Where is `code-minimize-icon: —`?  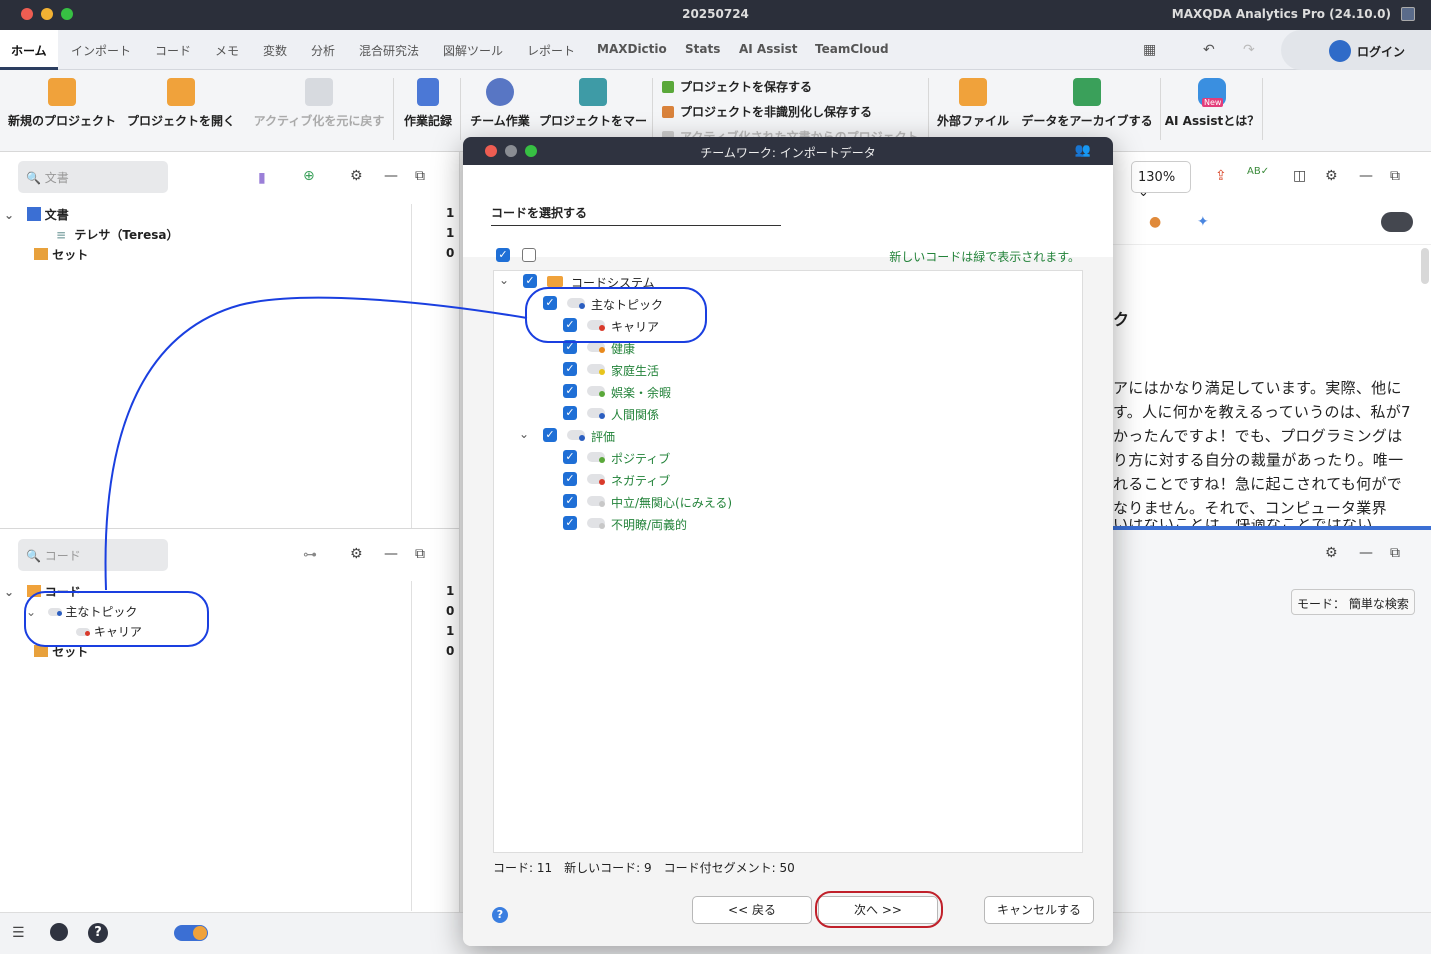 code-minimize-icon: — is located at coordinates (391, 554).